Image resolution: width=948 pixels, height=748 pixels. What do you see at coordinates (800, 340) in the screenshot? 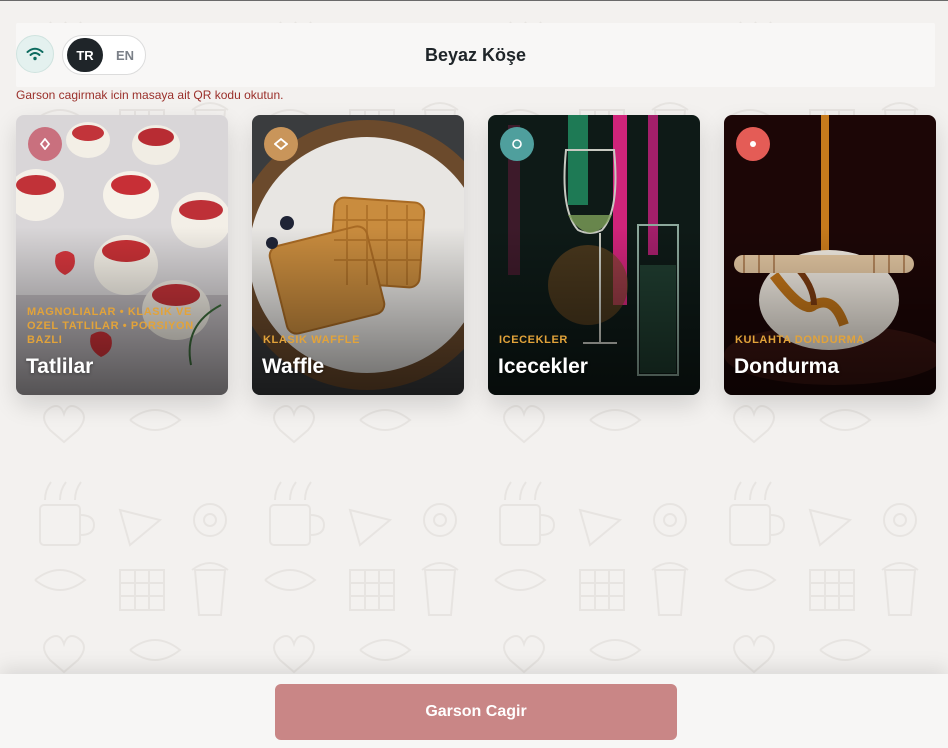
I see `category-subtitle: KULAHTA DONDURMA` at bounding box center [800, 340].